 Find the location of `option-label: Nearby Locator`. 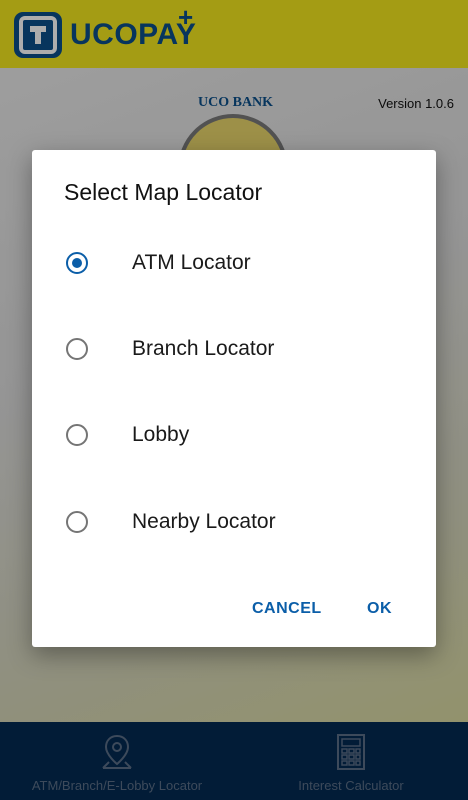

option-label: Nearby Locator is located at coordinates (204, 521).